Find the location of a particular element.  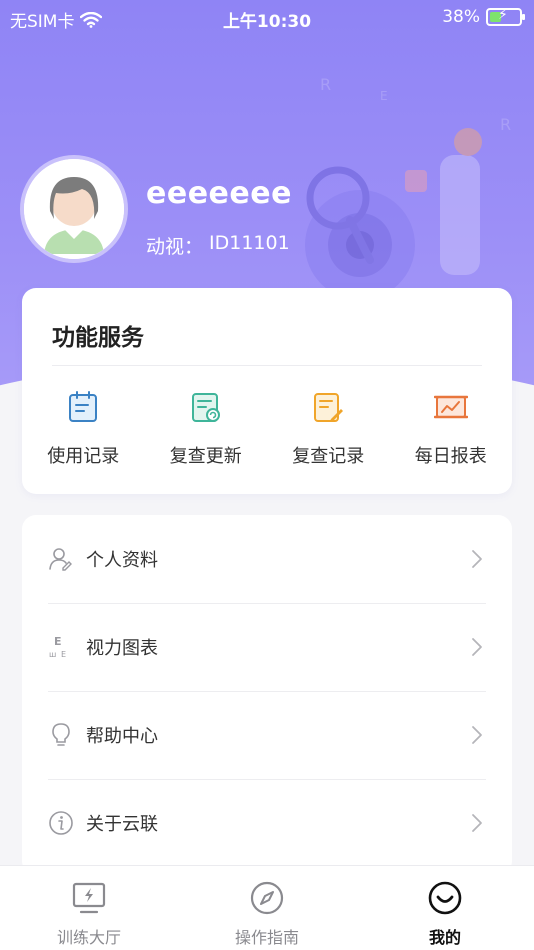

avatar-girl-icon is located at coordinates (74, 209).